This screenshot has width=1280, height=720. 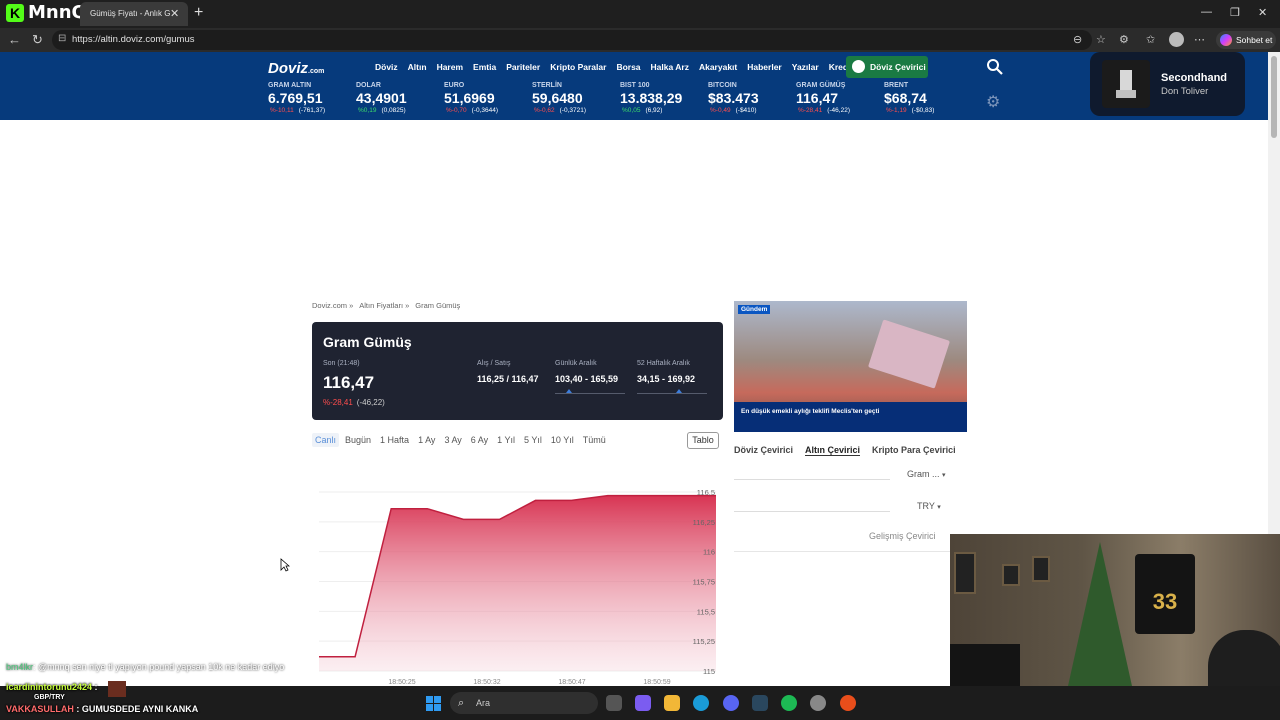 I want to click on close-window-icon: ✕, so click(x=1262, y=12).